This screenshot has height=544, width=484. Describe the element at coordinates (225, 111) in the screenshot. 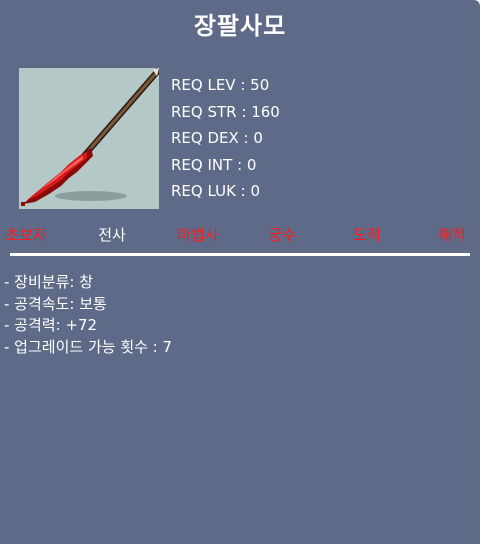

I see `req-str: REQ STR : 160` at that location.